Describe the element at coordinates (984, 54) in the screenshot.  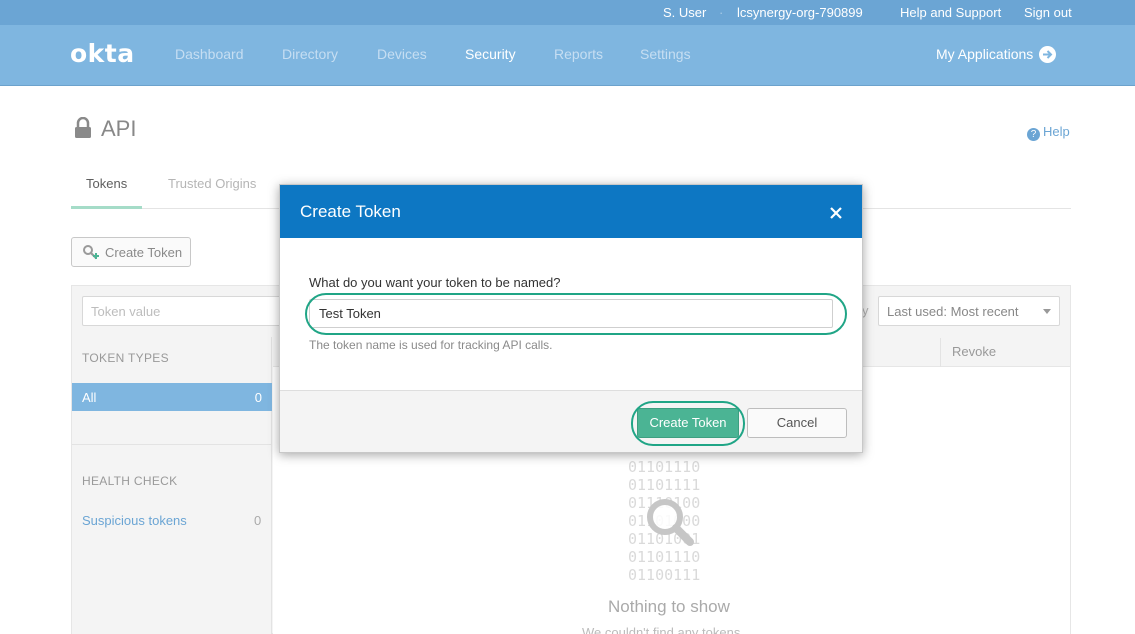
I see `my-applications-link: My Applications` at that location.